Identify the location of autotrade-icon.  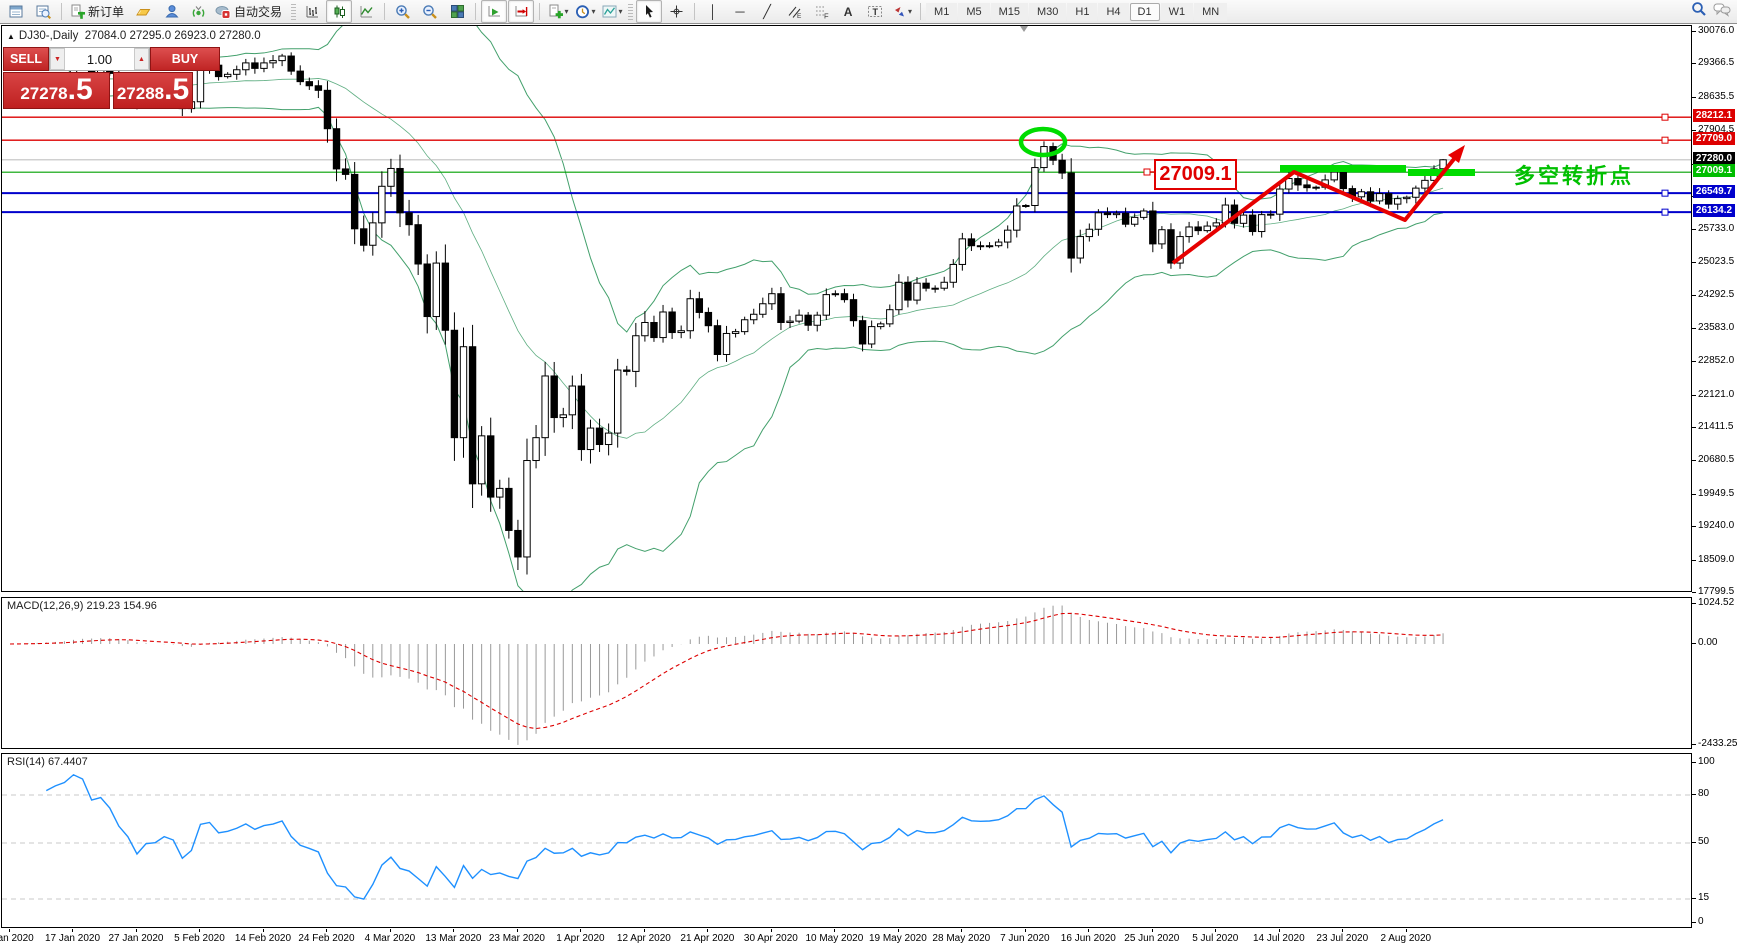
(223, 12).